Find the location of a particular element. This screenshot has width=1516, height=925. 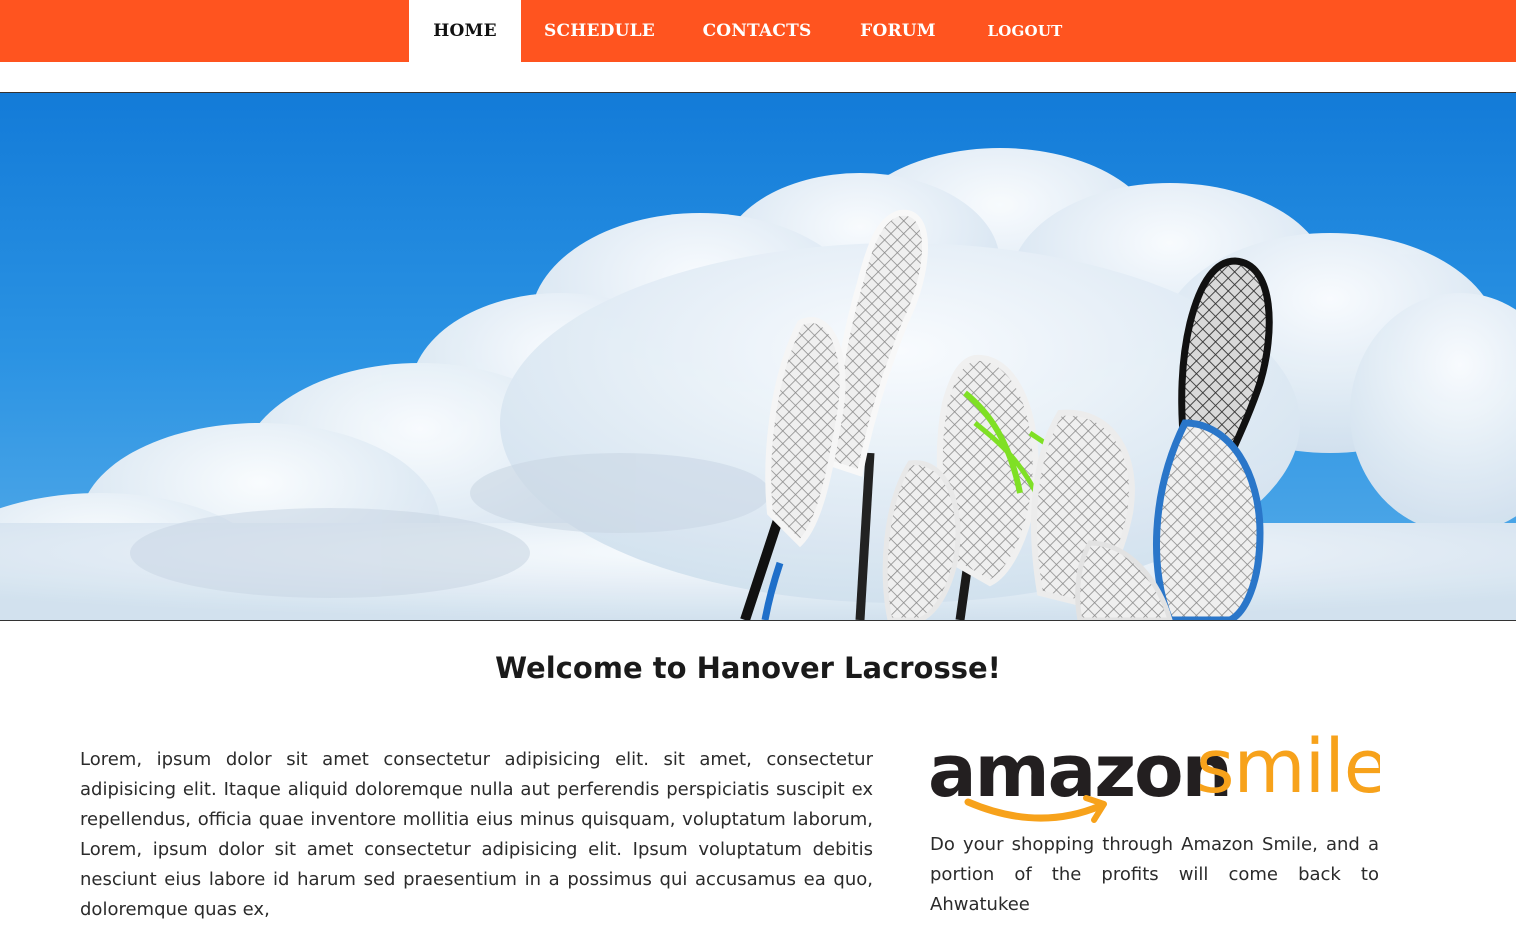

smile-logo-word: smile is located at coordinates (1288, 767).